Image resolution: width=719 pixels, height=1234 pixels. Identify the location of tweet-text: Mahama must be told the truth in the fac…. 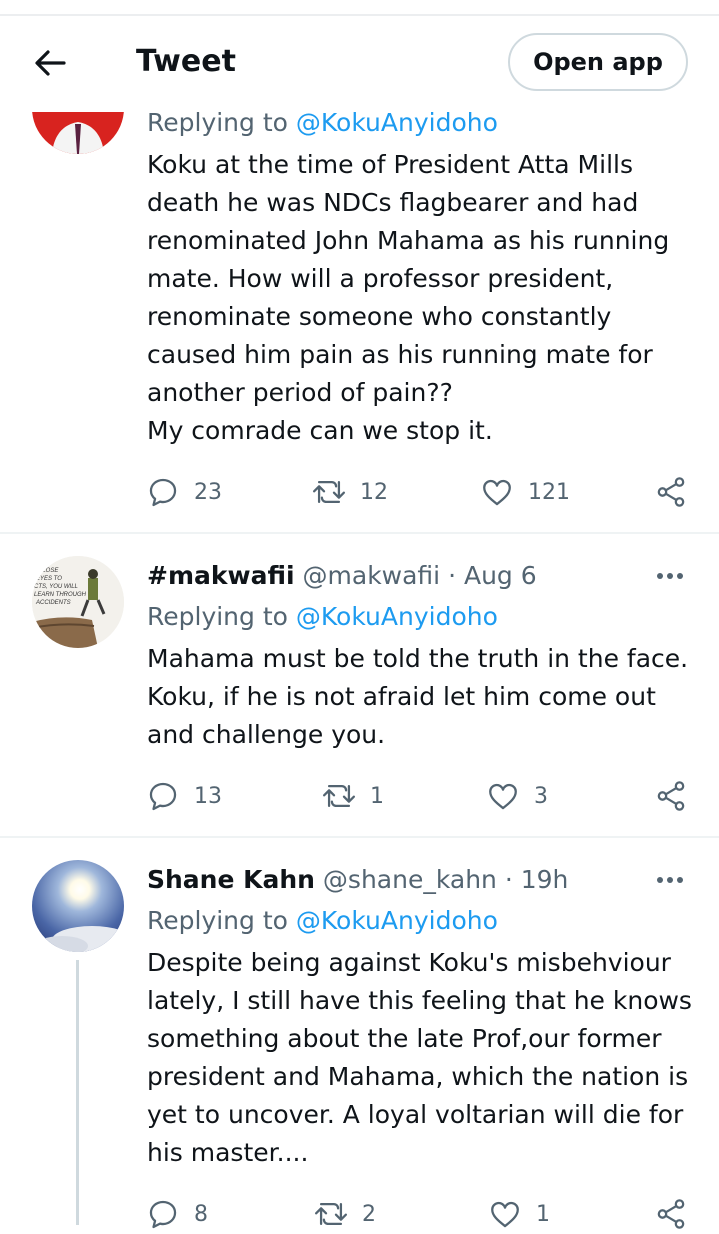
(418, 696).